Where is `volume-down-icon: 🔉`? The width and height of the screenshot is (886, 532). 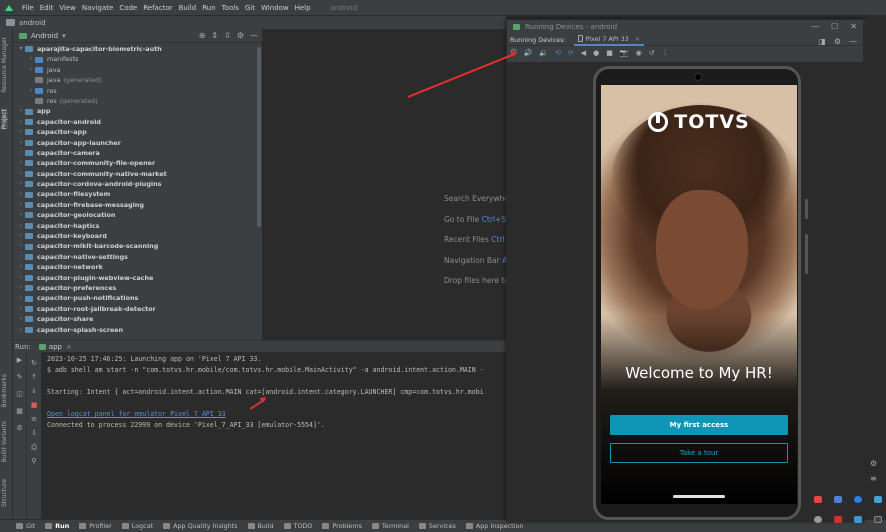 volume-down-icon: 🔉 is located at coordinates (543, 53).